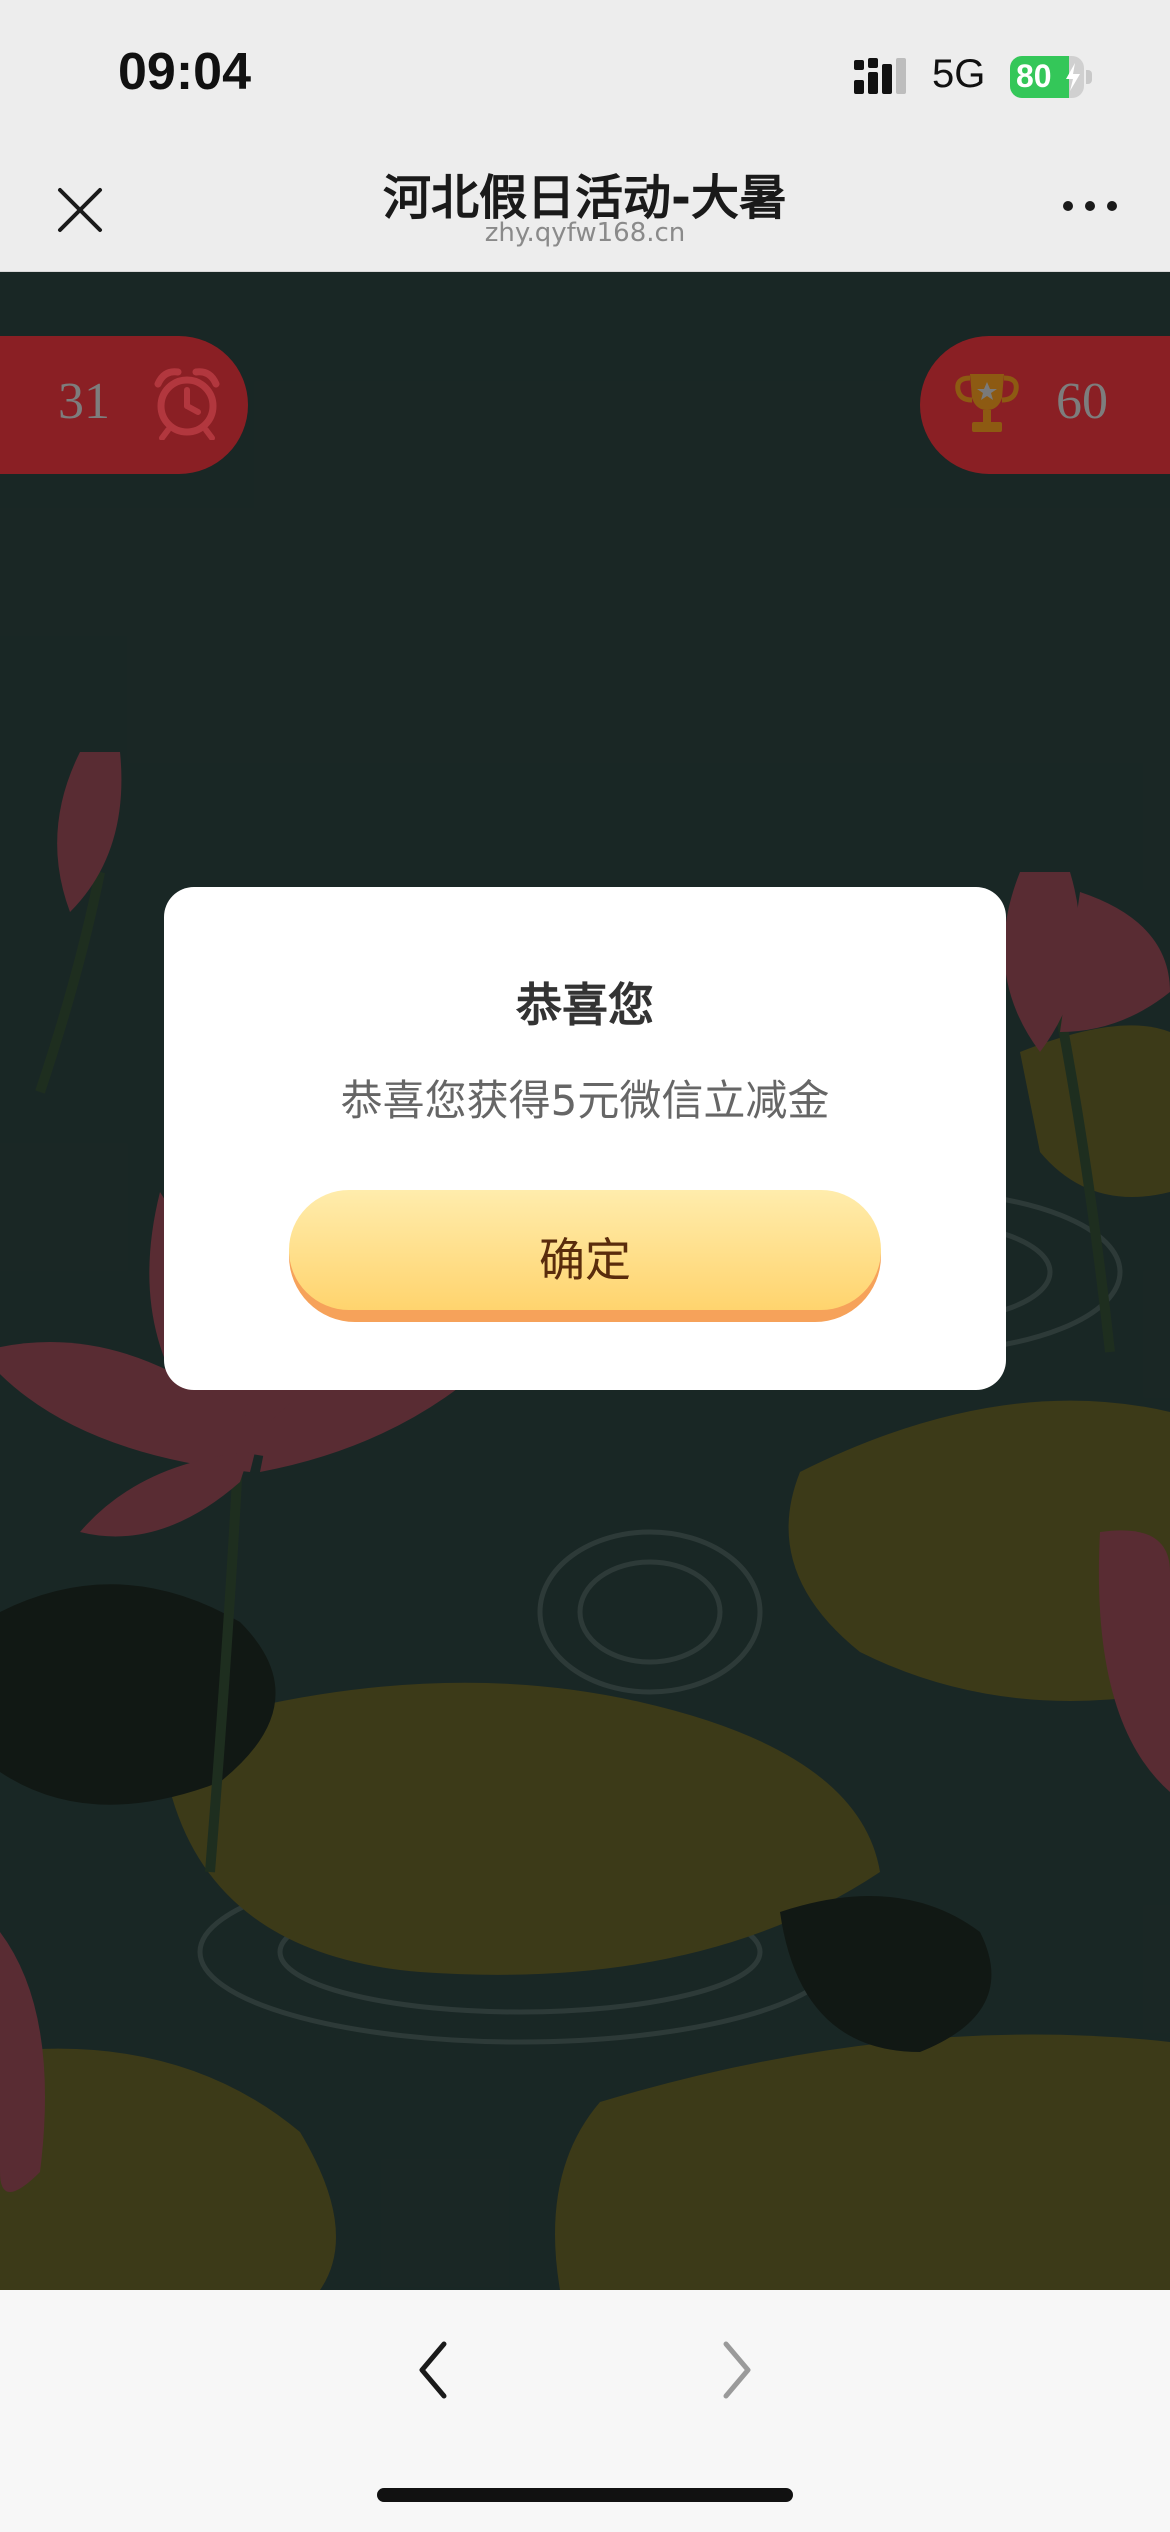  I want to click on timer-value: 31, so click(84, 401).